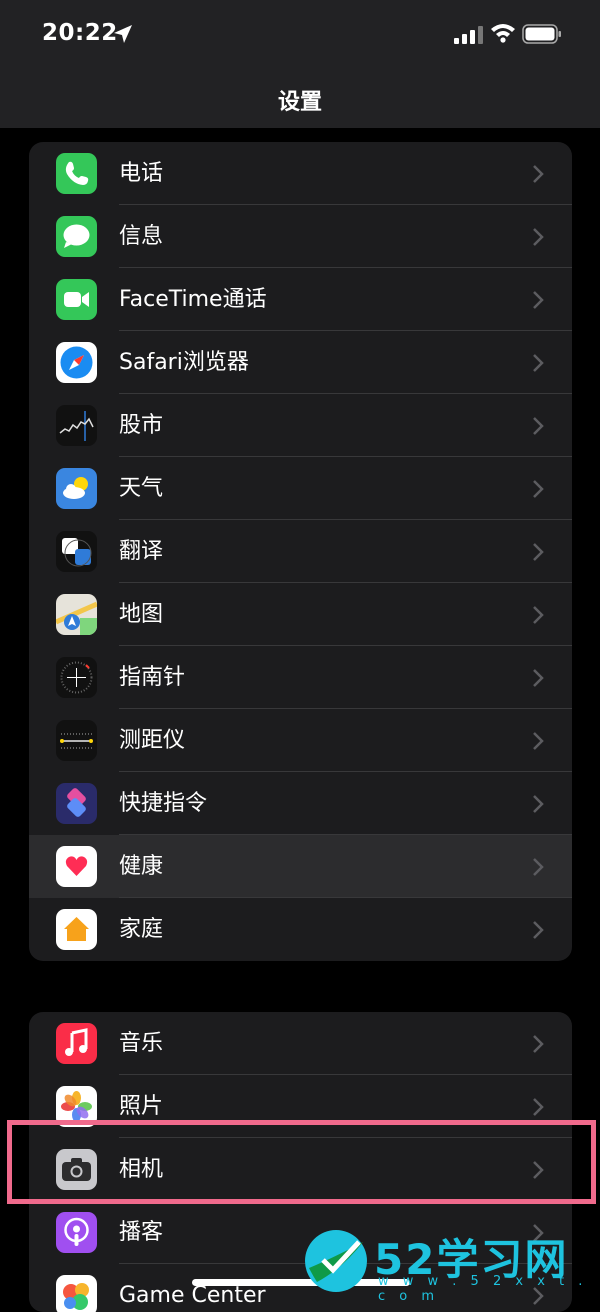 The height and width of the screenshot is (1312, 600). What do you see at coordinates (141, 488) in the screenshot?
I see `settings-row-label: 天气` at bounding box center [141, 488].